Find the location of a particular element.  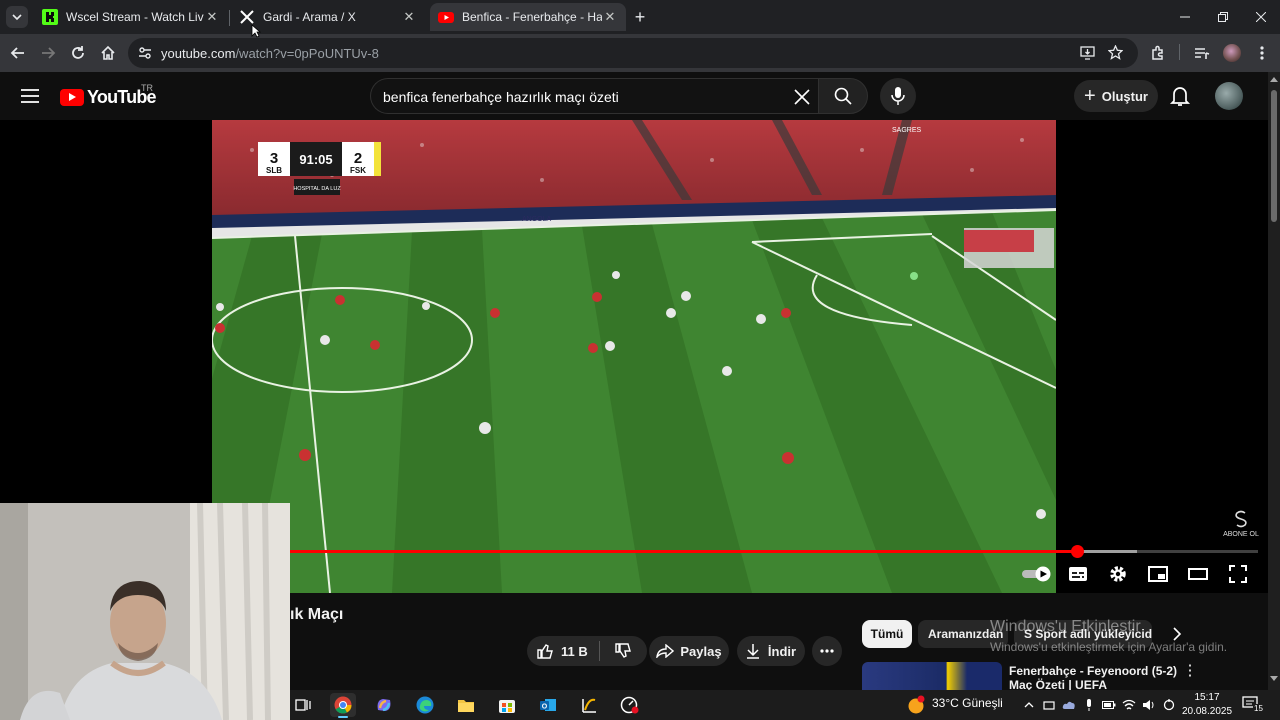

like-button: 11 B is located at coordinates (563, 651).